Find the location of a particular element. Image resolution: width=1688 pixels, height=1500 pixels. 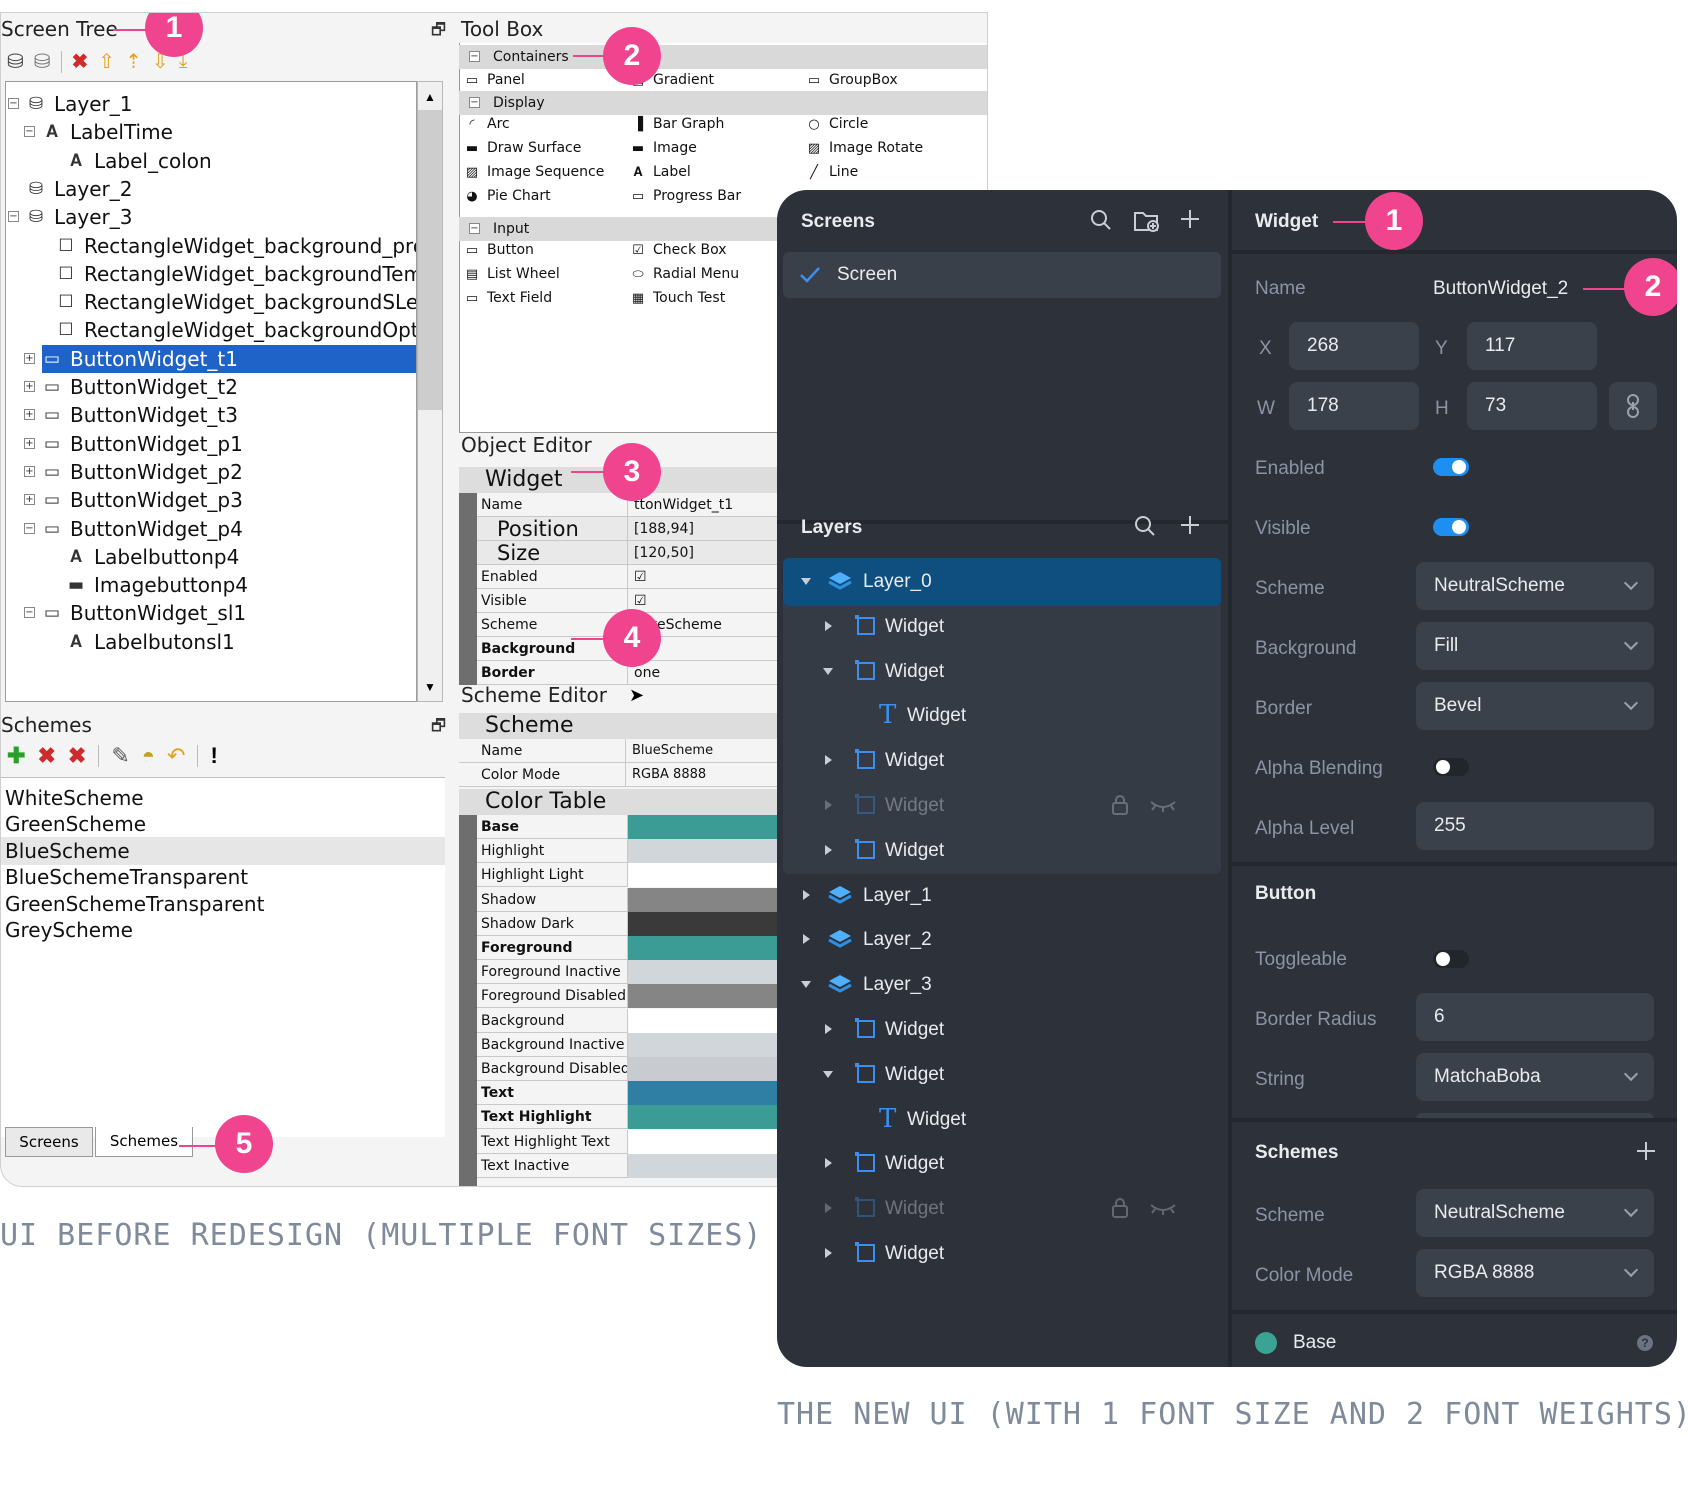

property-value: one is located at coordinates (714, 673).